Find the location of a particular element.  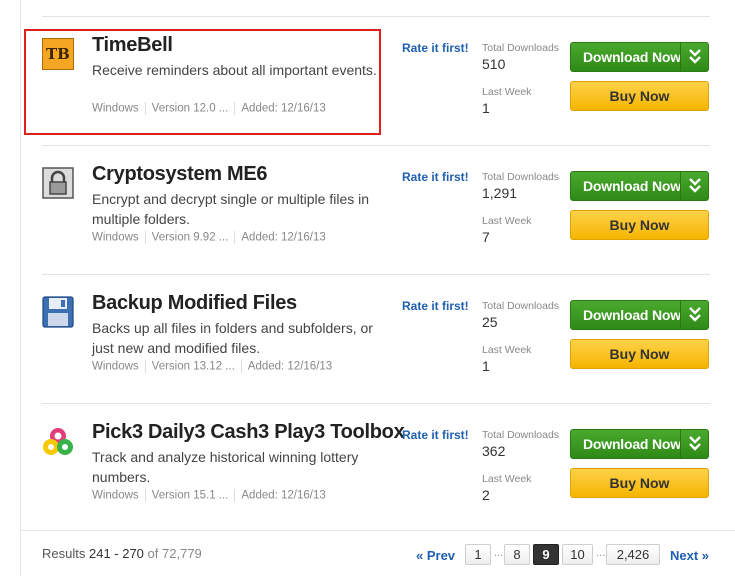

app-meta: Windows Version 13.12 ... Added: 12/16/13 is located at coordinates (212, 366).